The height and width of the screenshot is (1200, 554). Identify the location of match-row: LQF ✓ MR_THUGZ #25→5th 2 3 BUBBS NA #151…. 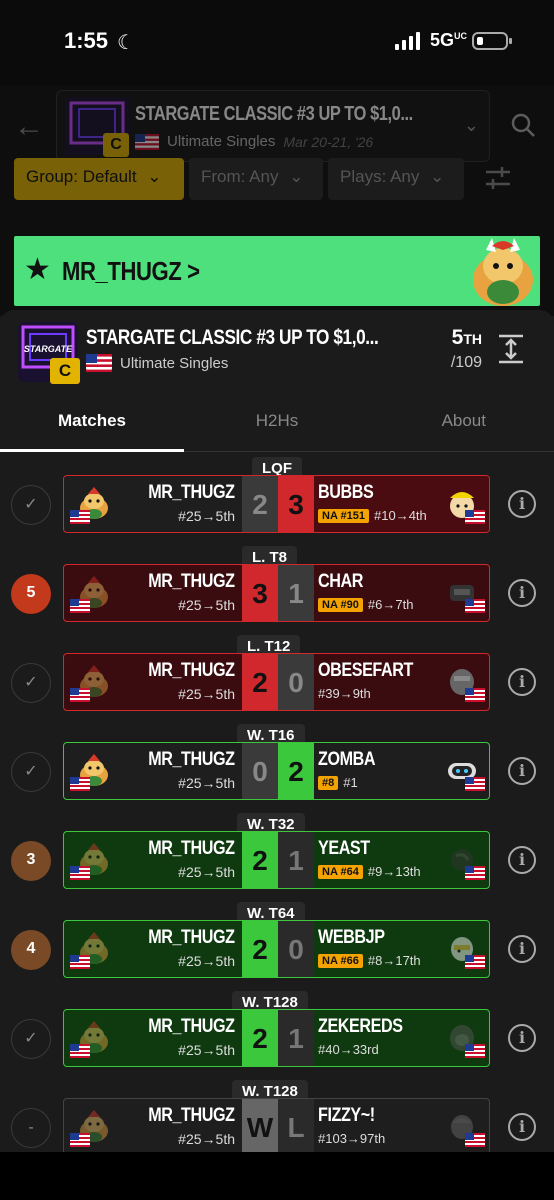
(277, 501).